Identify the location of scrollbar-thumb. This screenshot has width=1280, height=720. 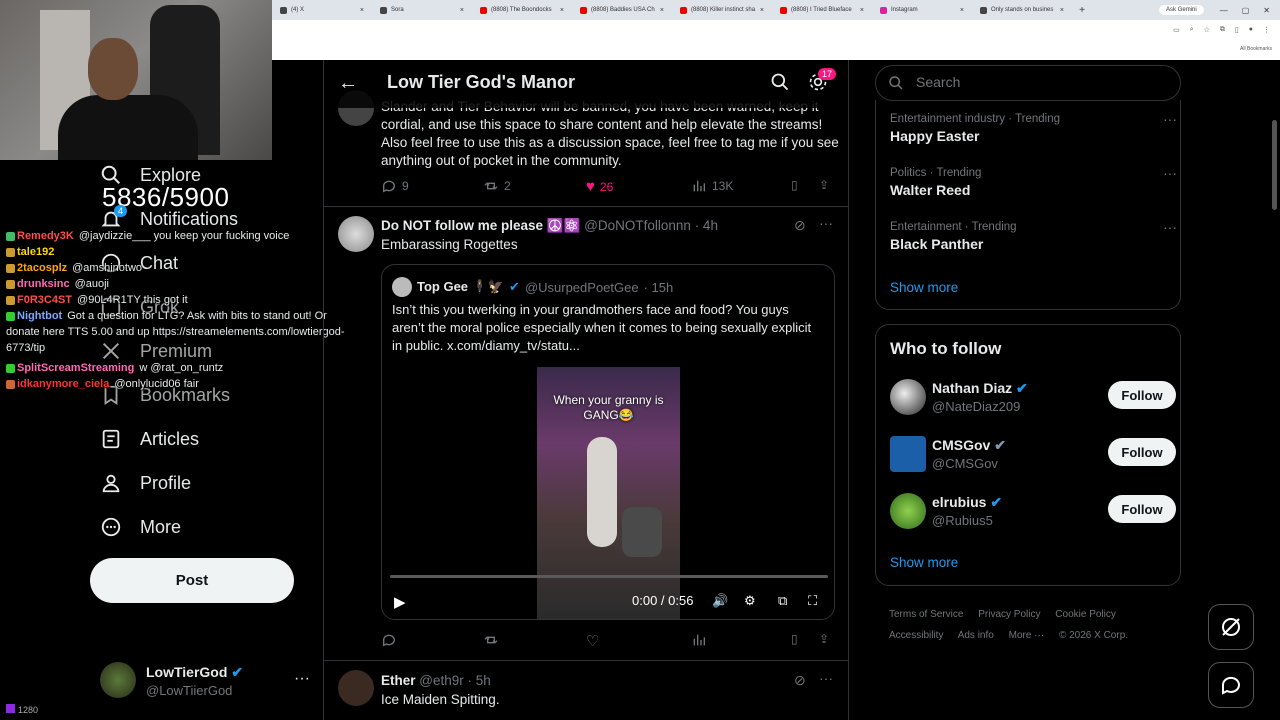
(1274, 165).